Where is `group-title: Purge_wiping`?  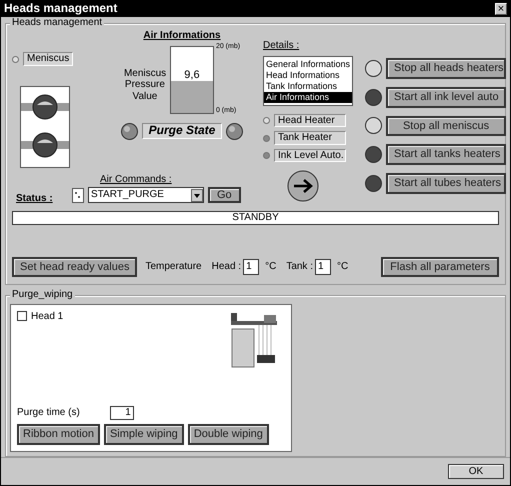
group-title: Purge_wiping is located at coordinates (42, 294).